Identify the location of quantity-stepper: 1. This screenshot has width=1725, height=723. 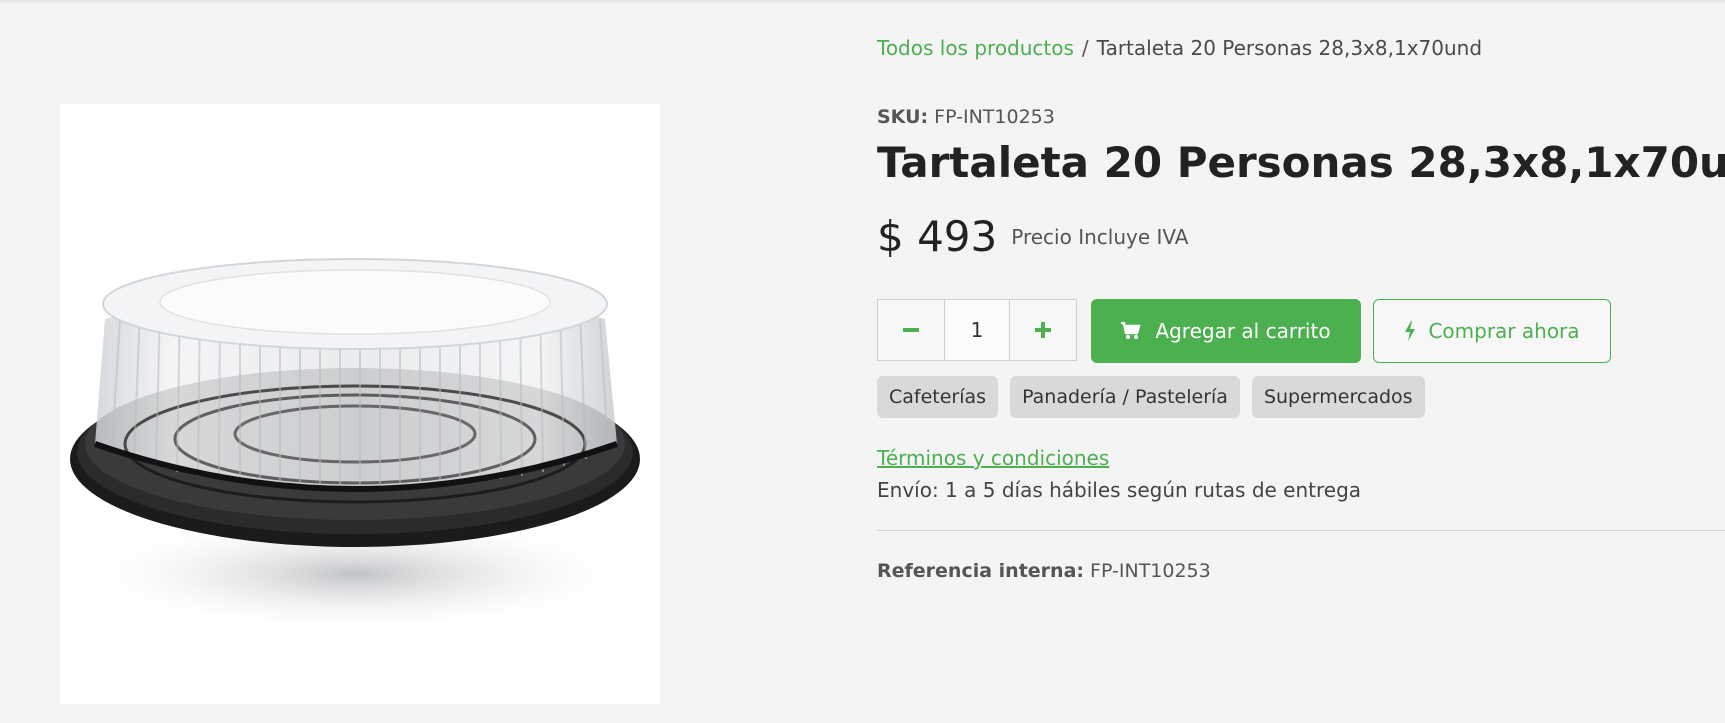
(977, 330).